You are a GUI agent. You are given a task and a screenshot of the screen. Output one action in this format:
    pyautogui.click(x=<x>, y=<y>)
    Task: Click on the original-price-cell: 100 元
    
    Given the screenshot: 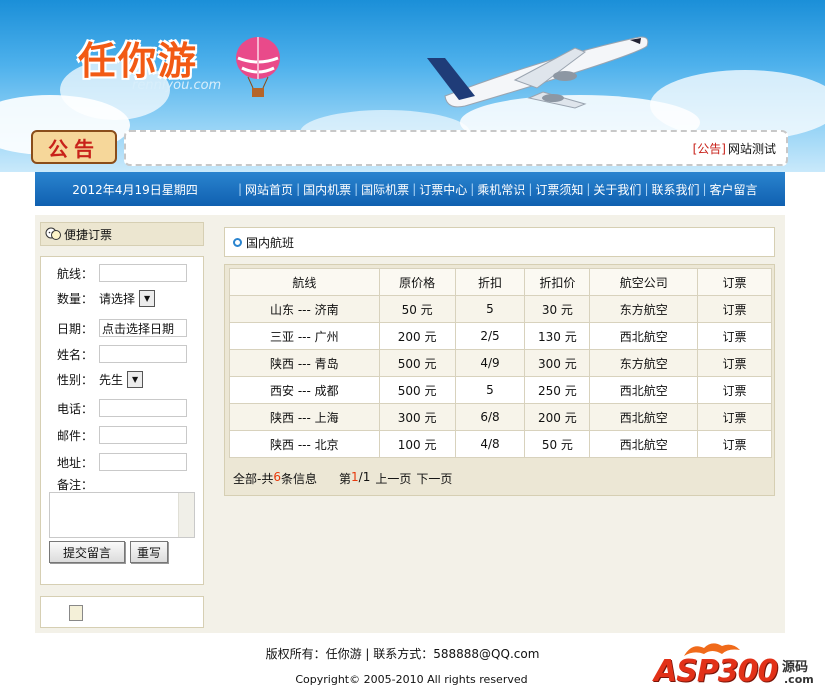 What is the action you would take?
    pyautogui.click(x=417, y=444)
    